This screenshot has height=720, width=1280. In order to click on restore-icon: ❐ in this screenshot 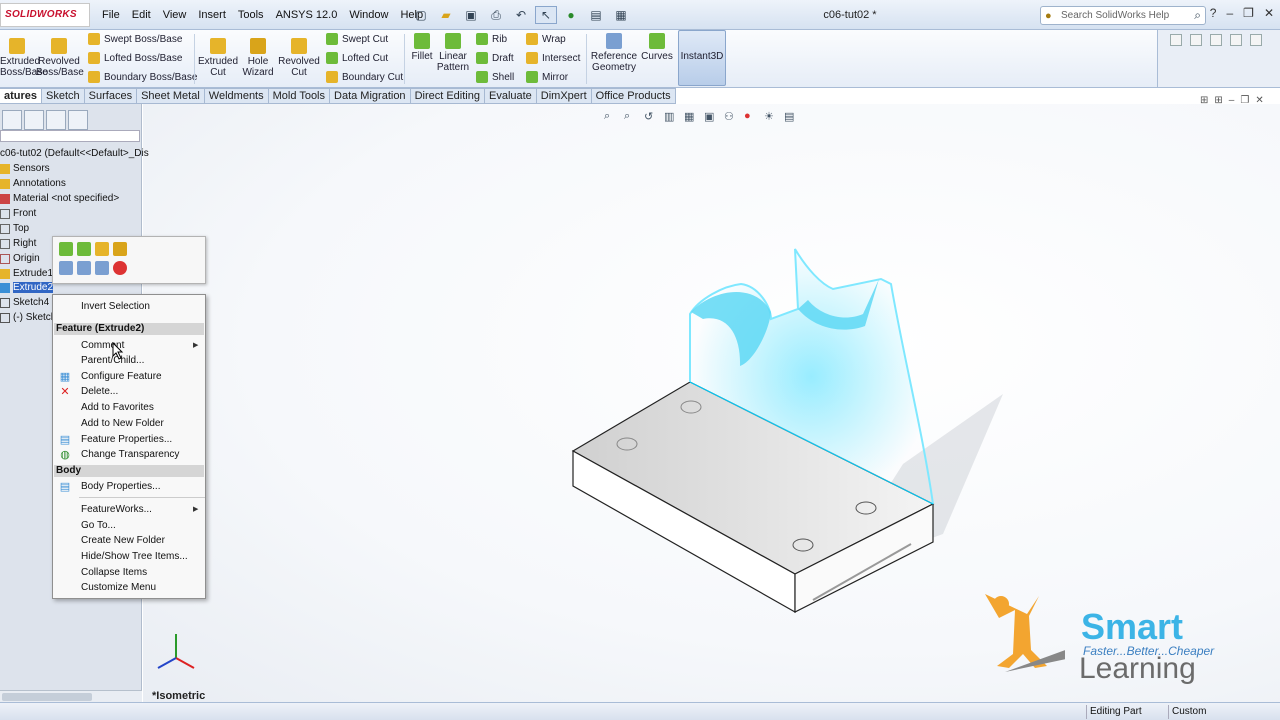, I will do `click(1248, 13)`.